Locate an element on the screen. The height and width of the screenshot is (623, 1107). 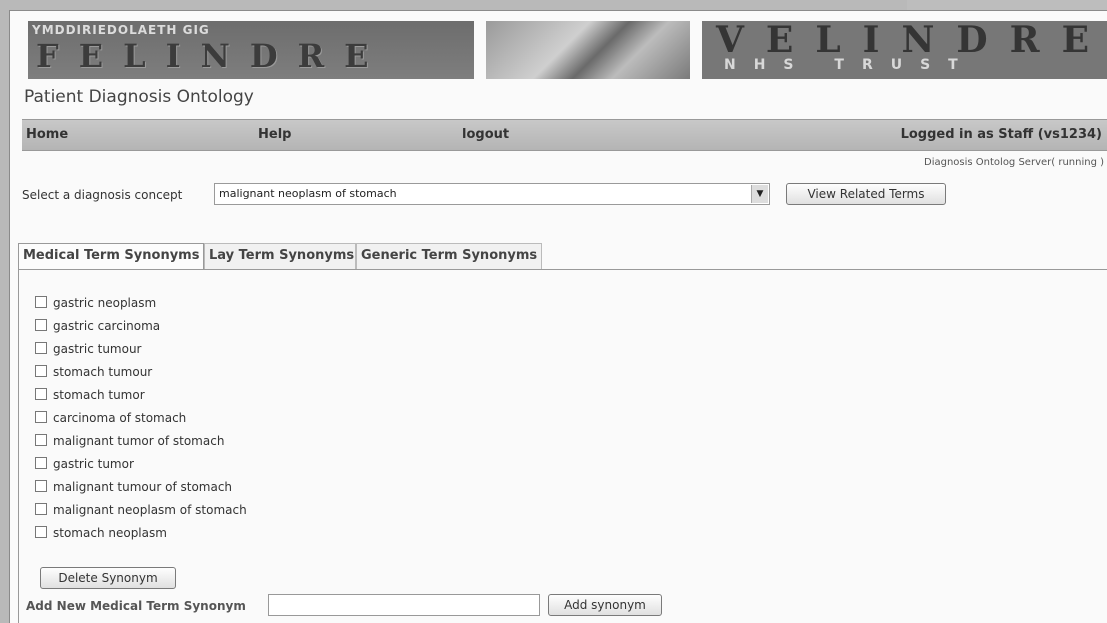
felindre-logo: YMDDIRIEDOLAETH GIG FELINDRE is located at coordinates (251, 50).